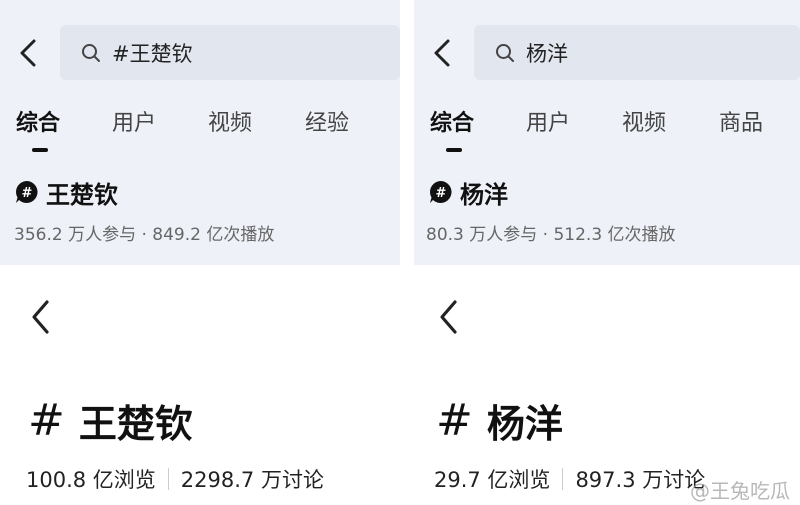  What do you see at coordinates (547, 53) in the screenshot?
I see `search-query-text: 杨洋` at bounding box center [547, 53].